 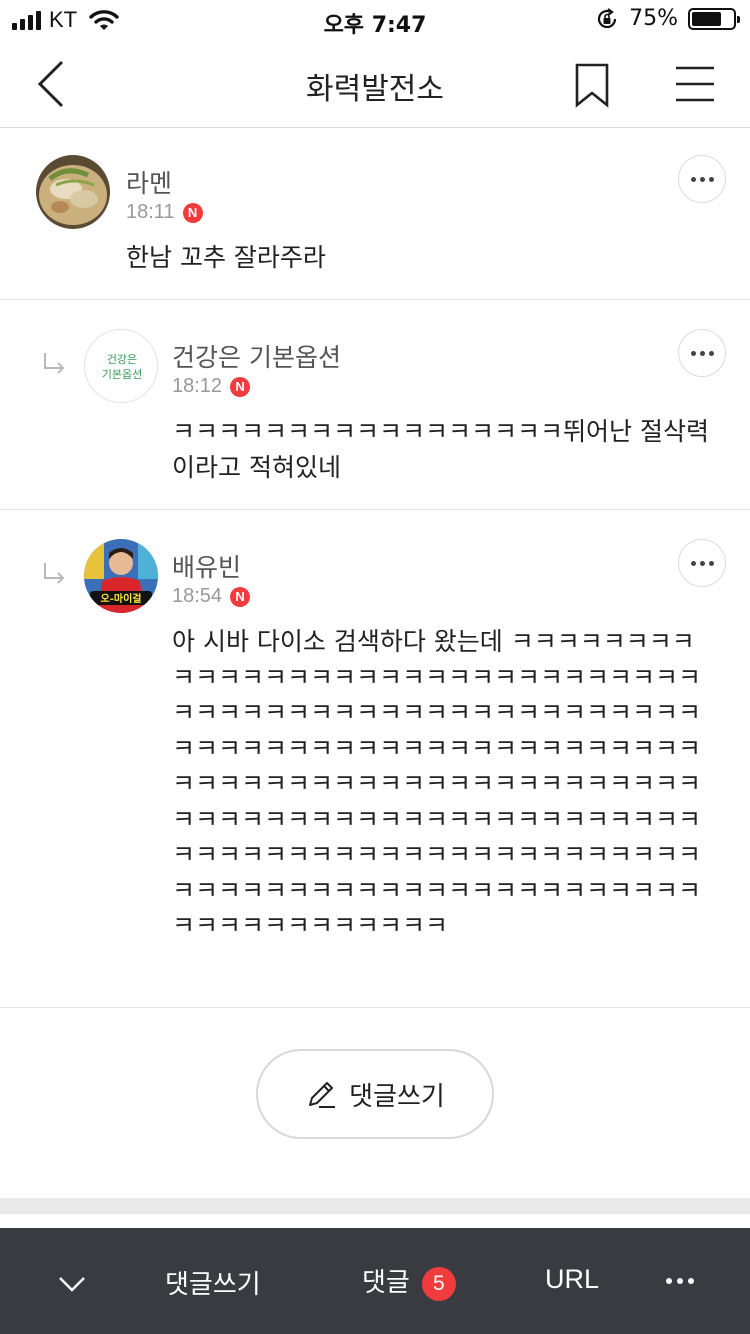 I want to click on avatar-text-line2: 기본옵션, so click(x=122, y=374).